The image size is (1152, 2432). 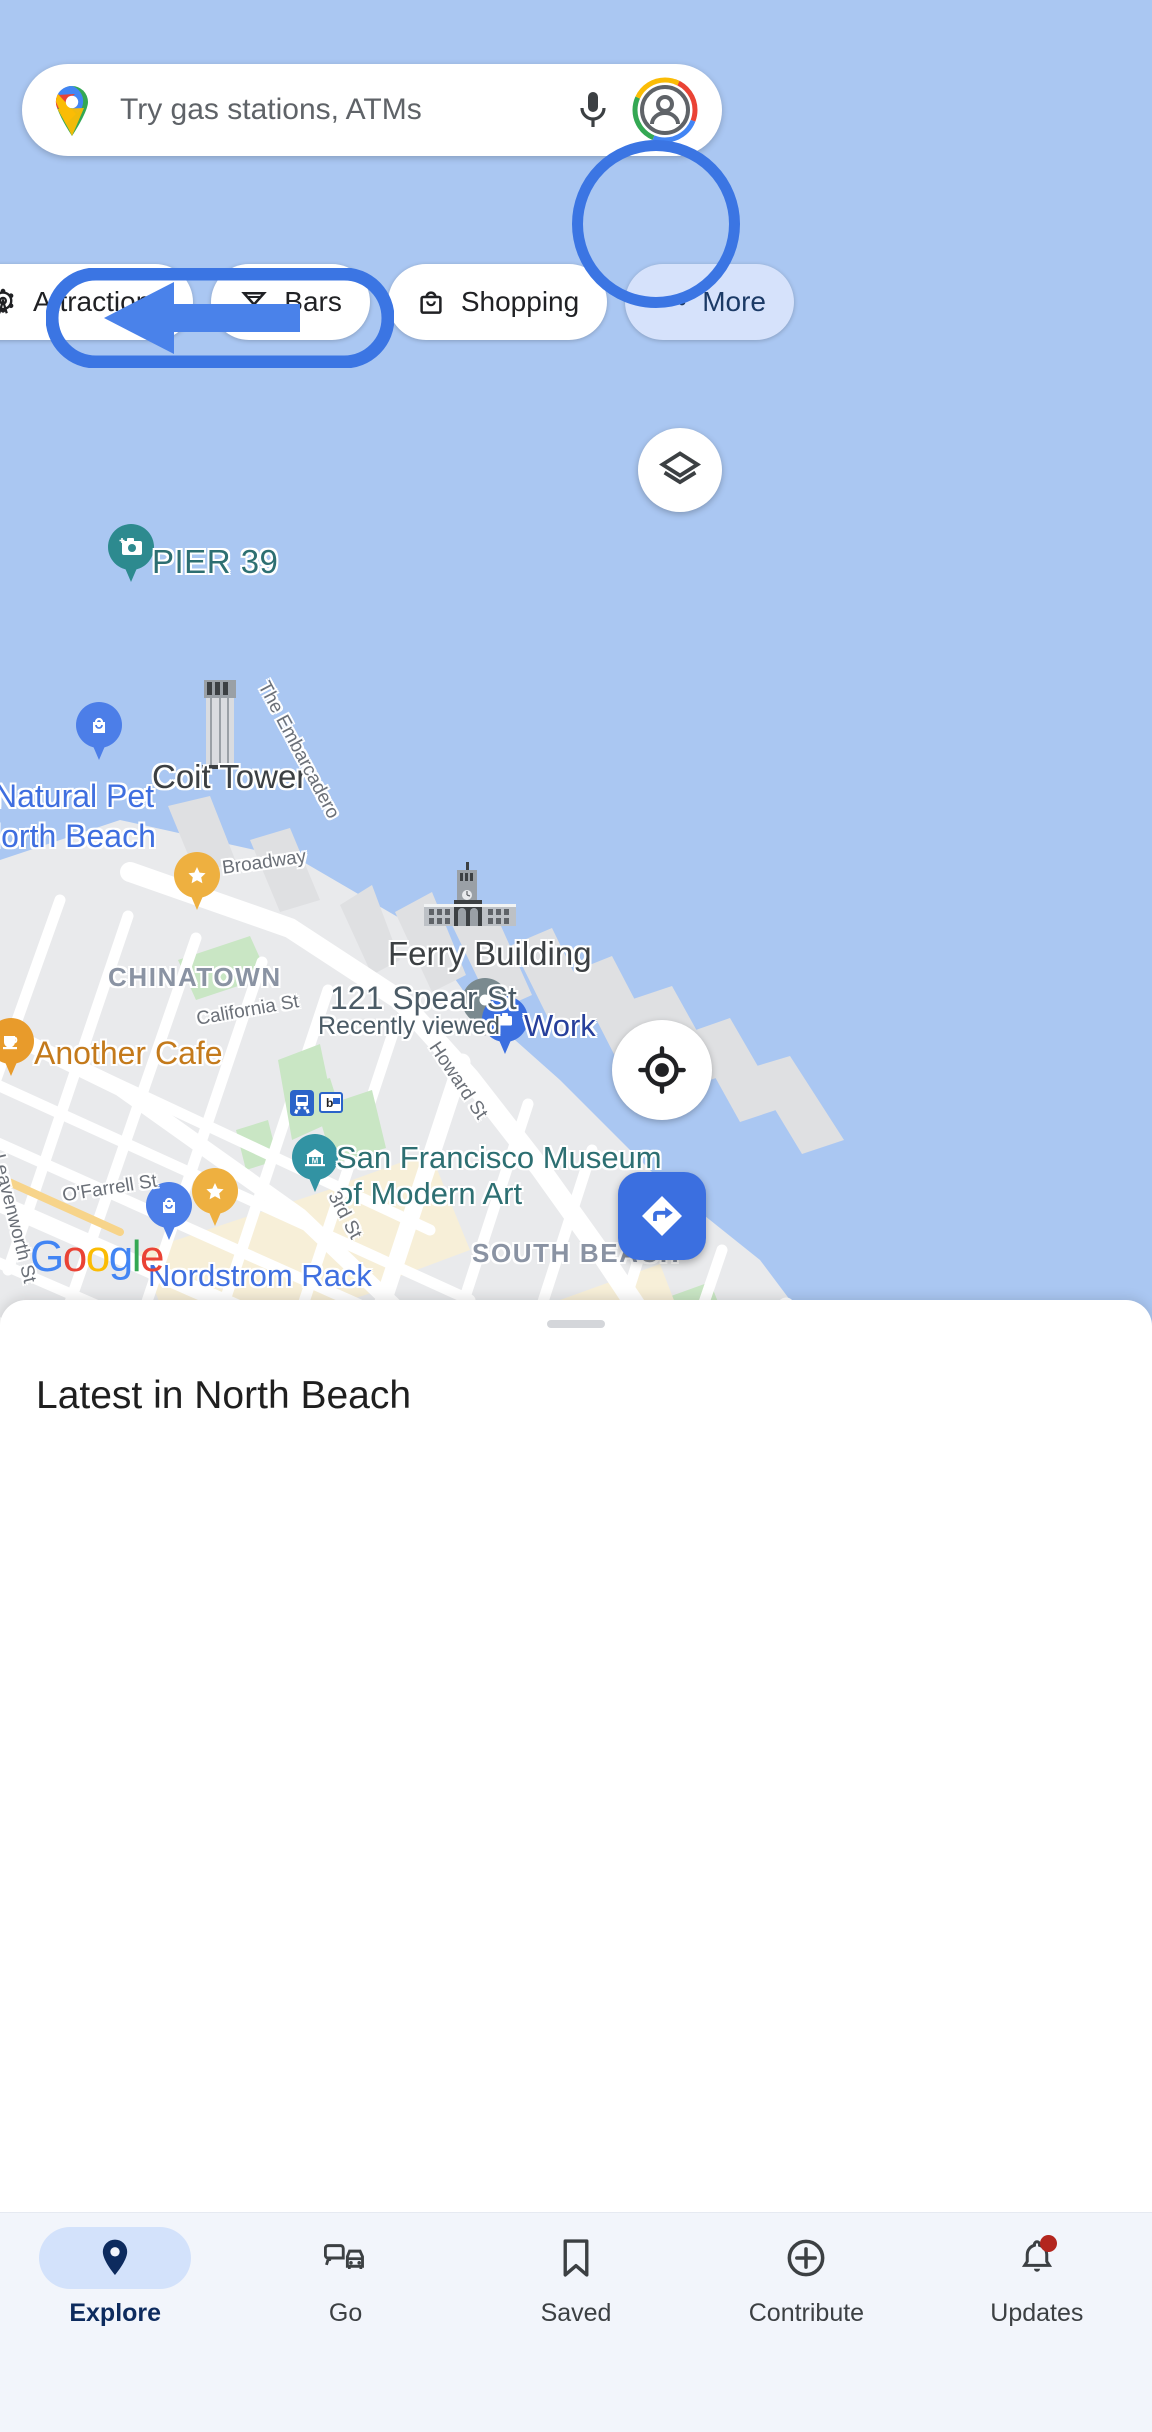 I want to click on layers-icon, so click(x=680, y=468).